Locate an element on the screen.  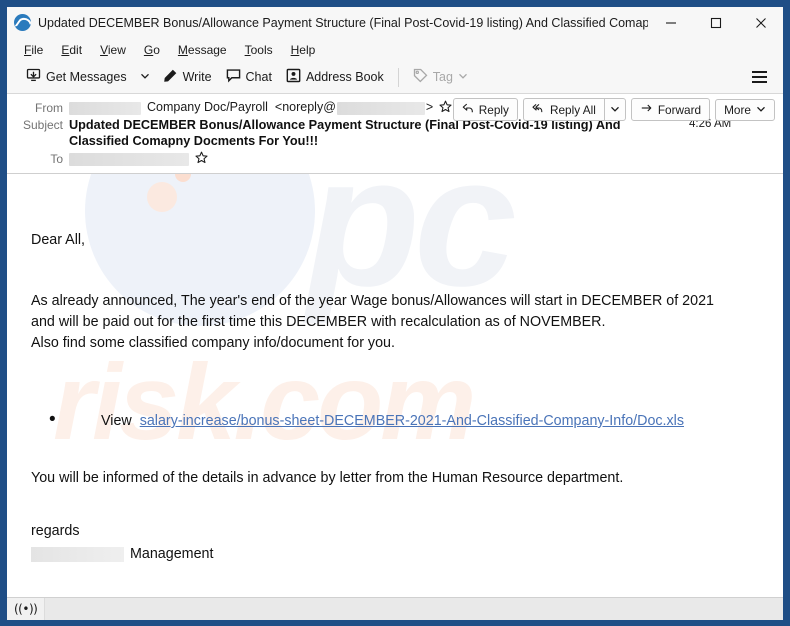
write-label: Write is located at coordinates (197, 77).